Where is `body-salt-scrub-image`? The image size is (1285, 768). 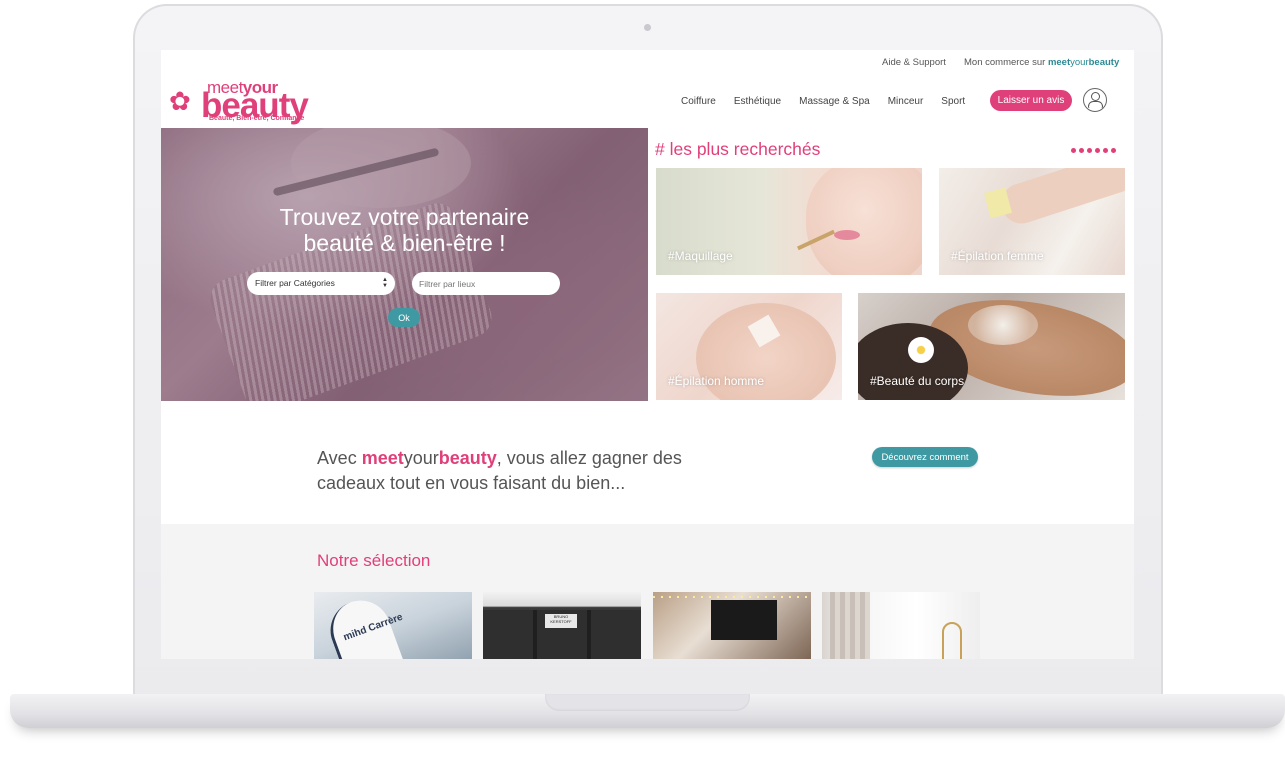
body-salt-scrub-image is located at coordinates (1003, 325).